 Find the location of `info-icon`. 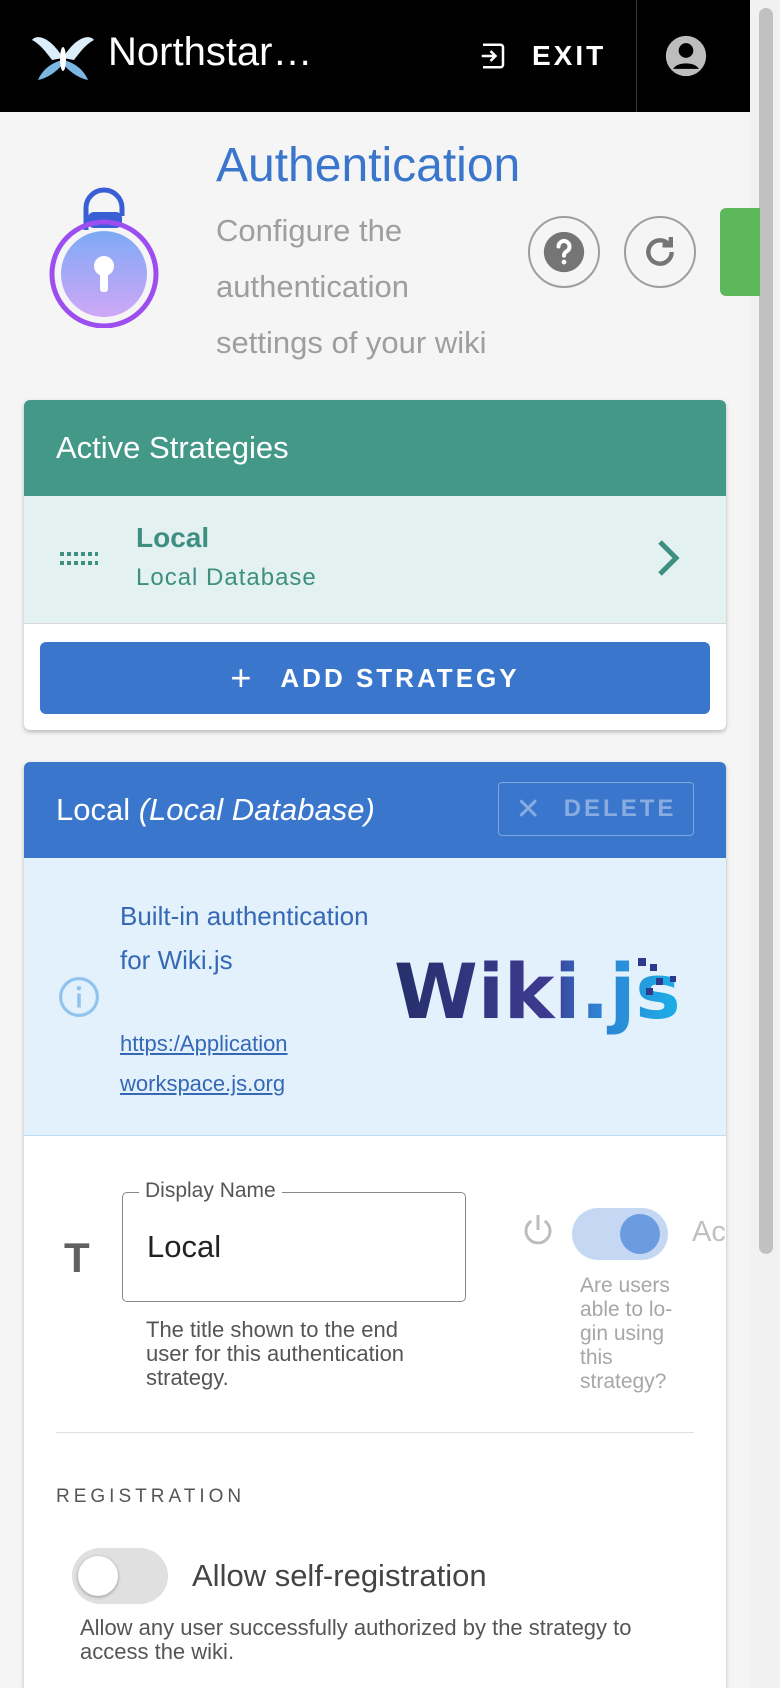

info-icon is located at coordinates (79, 997).